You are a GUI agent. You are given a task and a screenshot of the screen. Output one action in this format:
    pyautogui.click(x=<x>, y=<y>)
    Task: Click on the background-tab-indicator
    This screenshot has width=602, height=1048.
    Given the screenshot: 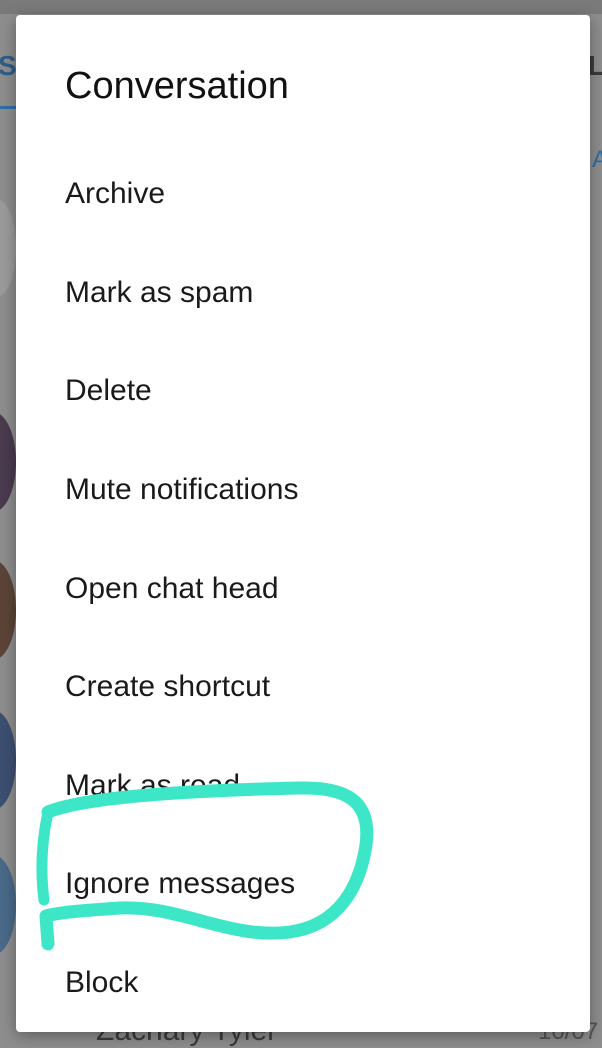 What is the action you would take?
    pyautogui.click(x=8, y=107)
    